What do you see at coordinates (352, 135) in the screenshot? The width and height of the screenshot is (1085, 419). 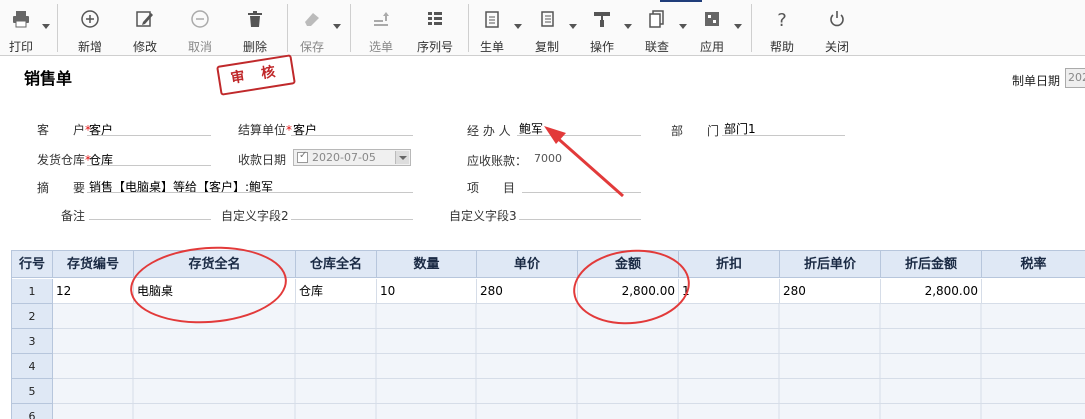 I see `settlement-unit-underline` at bounding box center [352, 135].